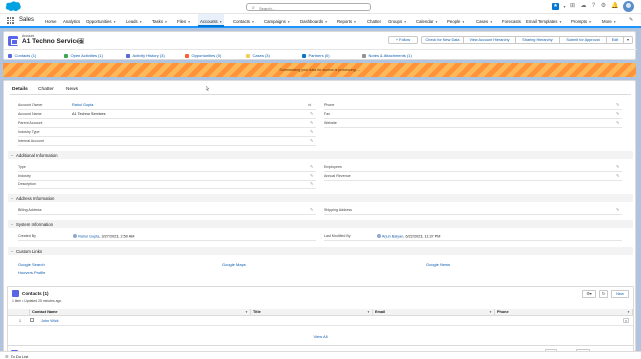 The image size is (641, 359). I want to click on user-avatar, so click(628, 6).